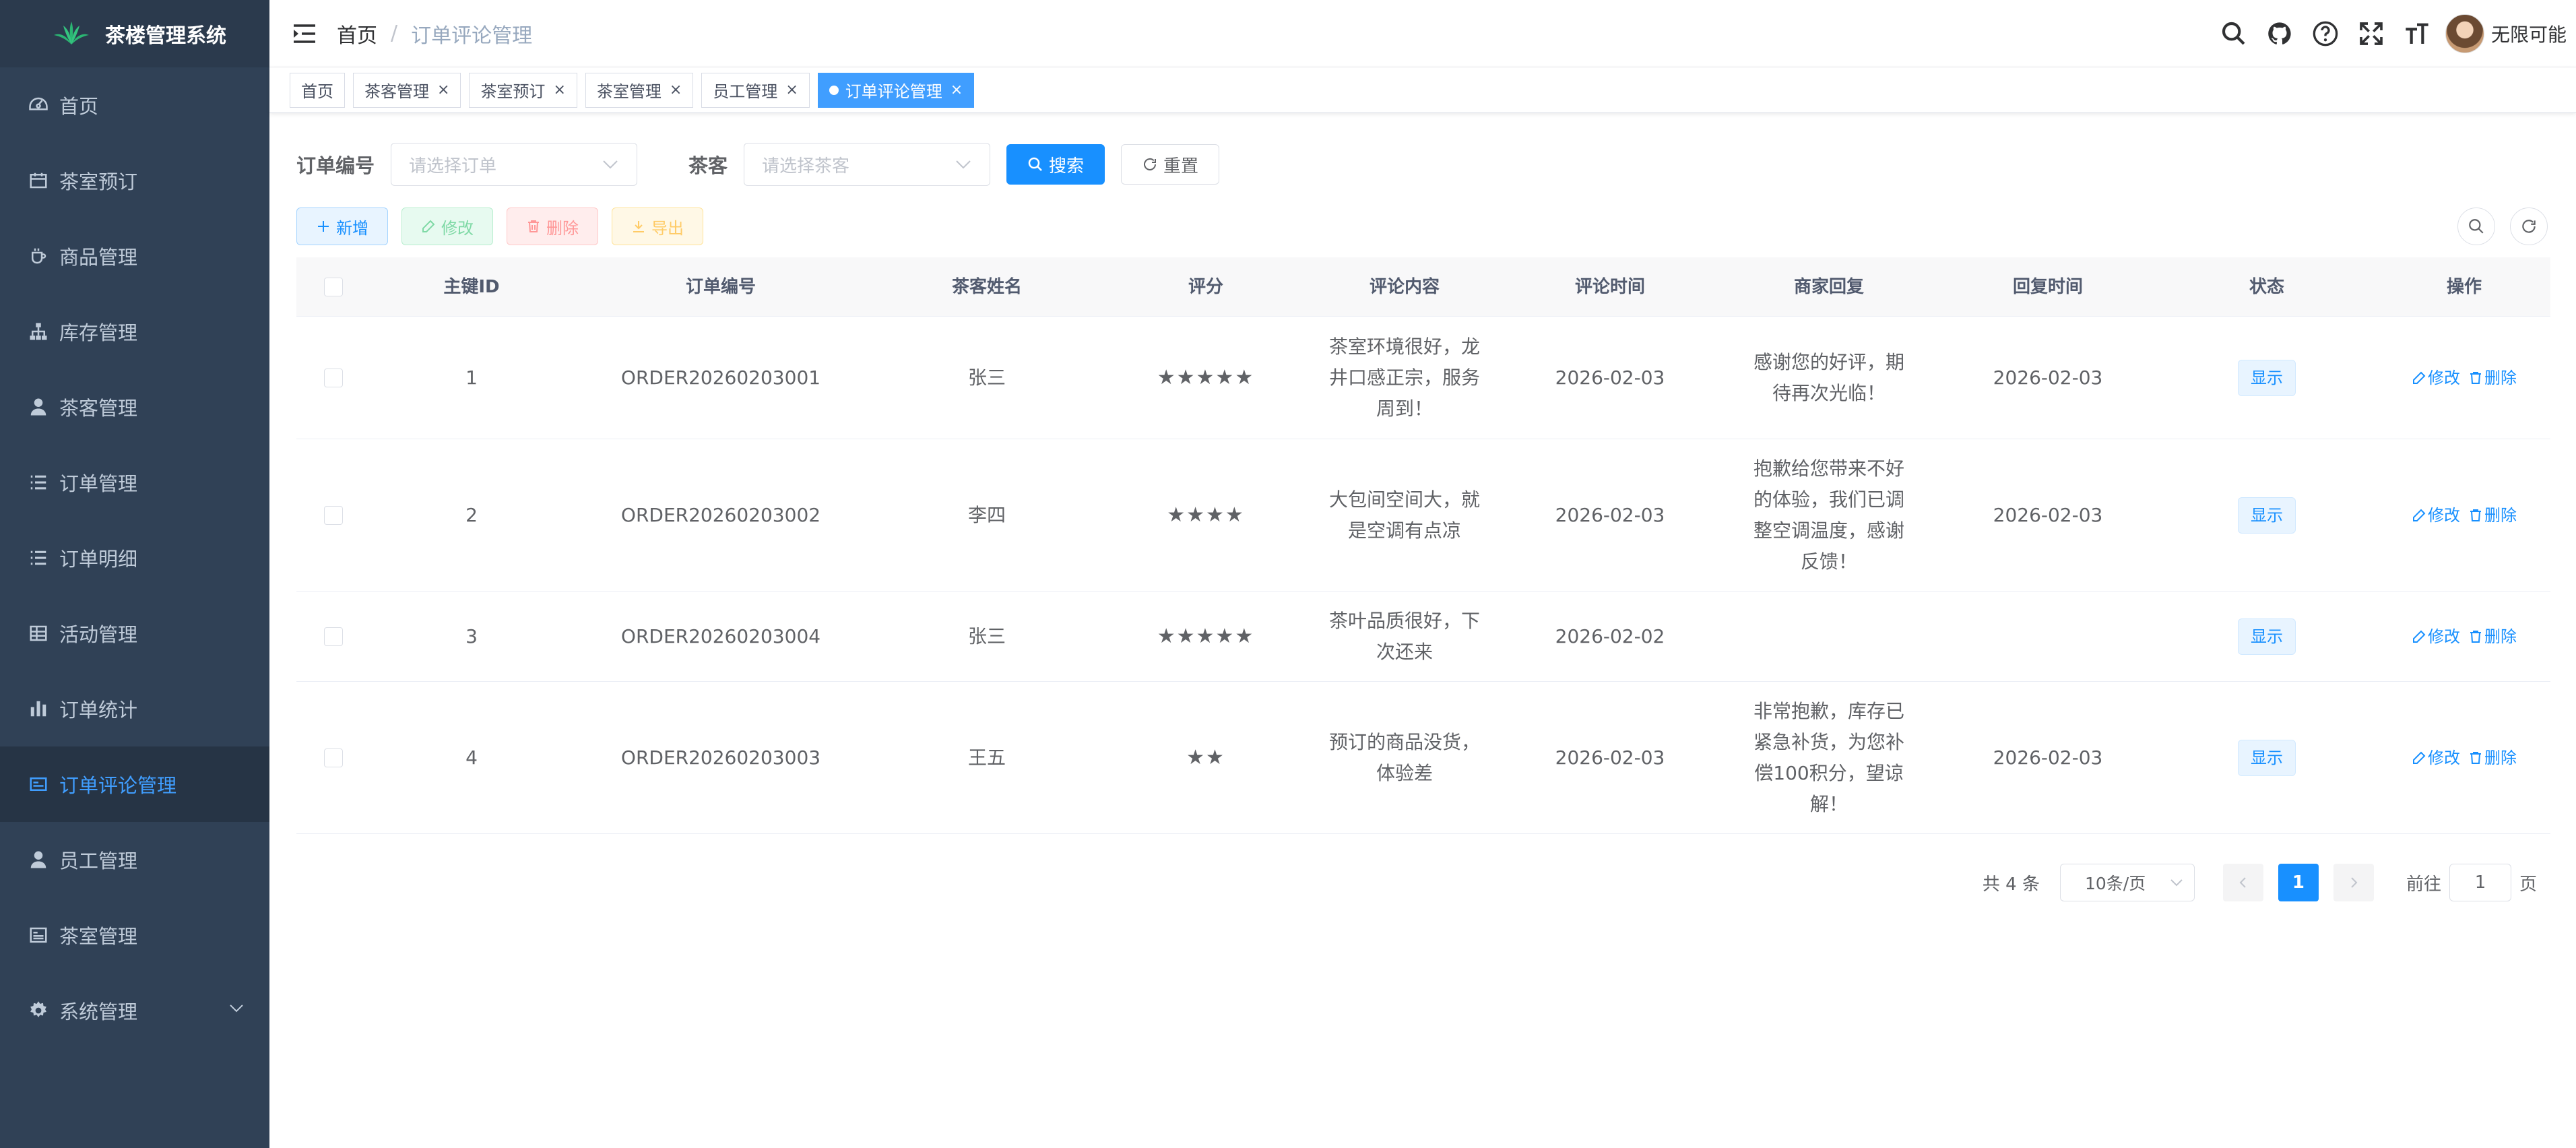 This screenshot has height=1148, width=2576. What do you see at coordinates (453, 166) in the screenshot?
I see `order-select-placeholder: 请选择订单` at bounding box center [453, 166].